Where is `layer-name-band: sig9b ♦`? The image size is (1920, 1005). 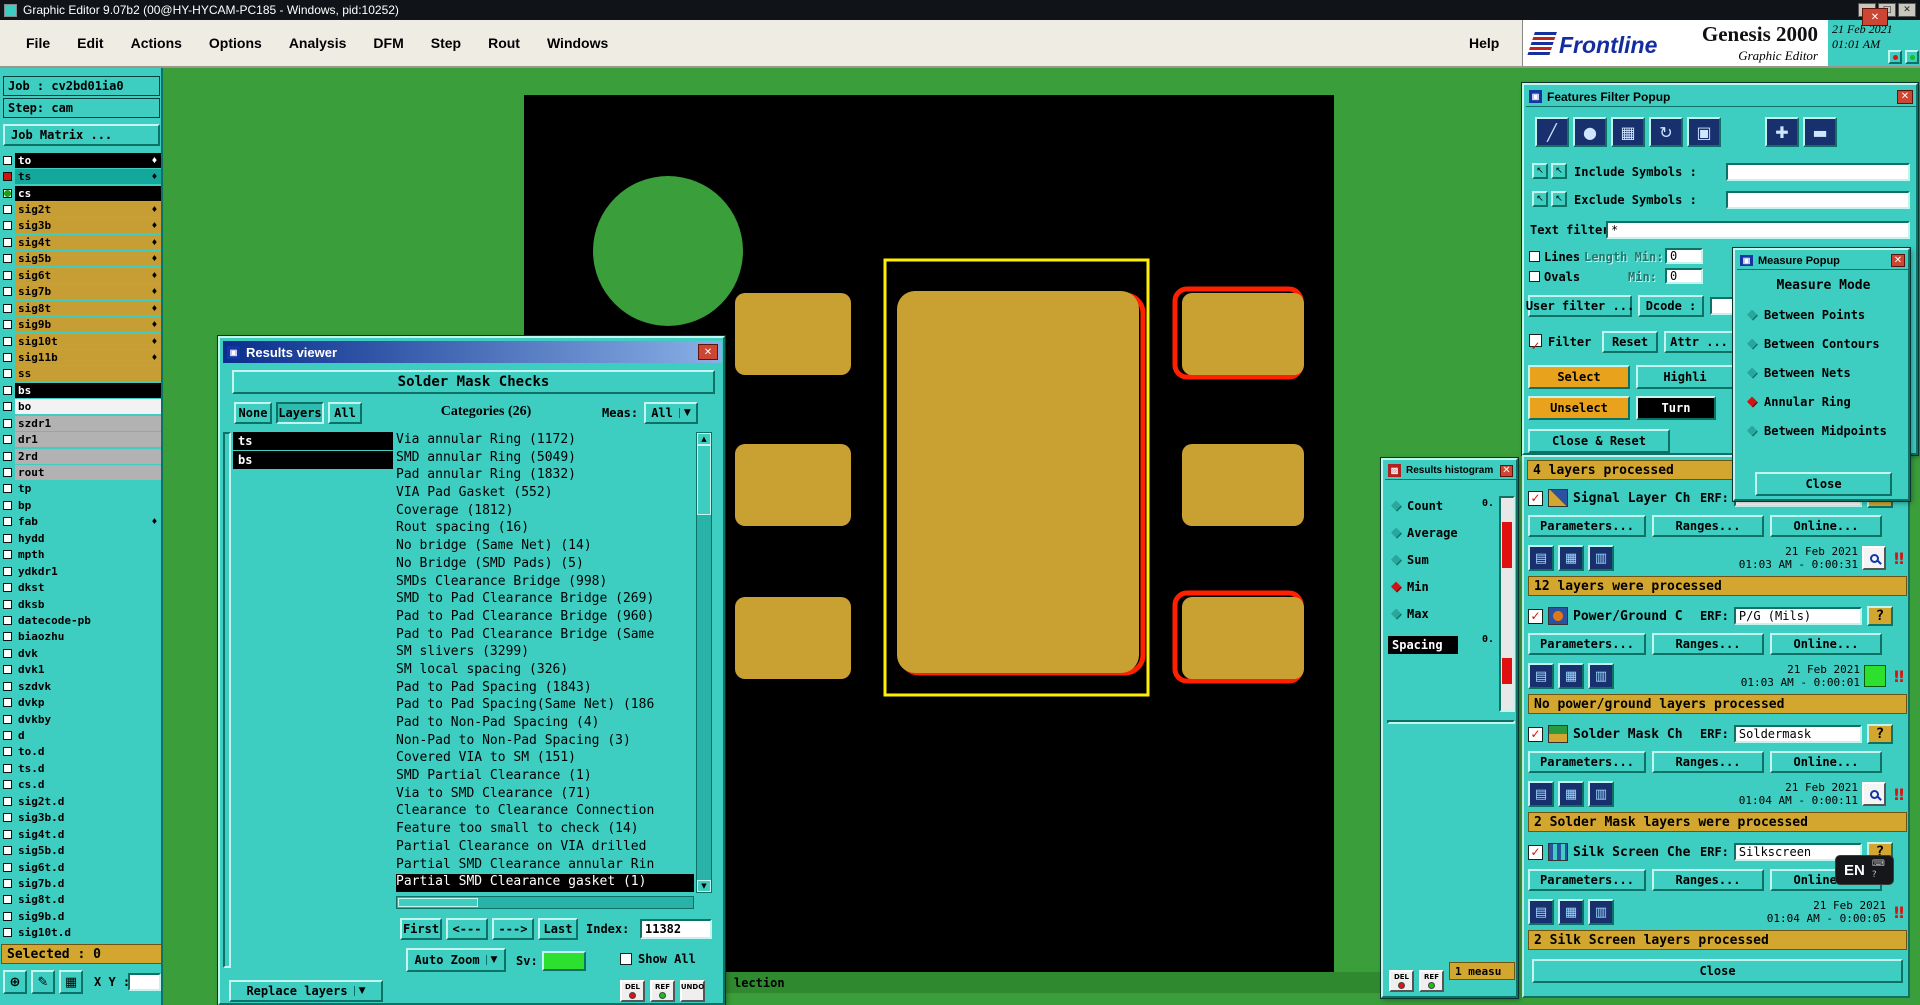
layer-name-band: sig9b ♦ is located at coordinates (88, 325).